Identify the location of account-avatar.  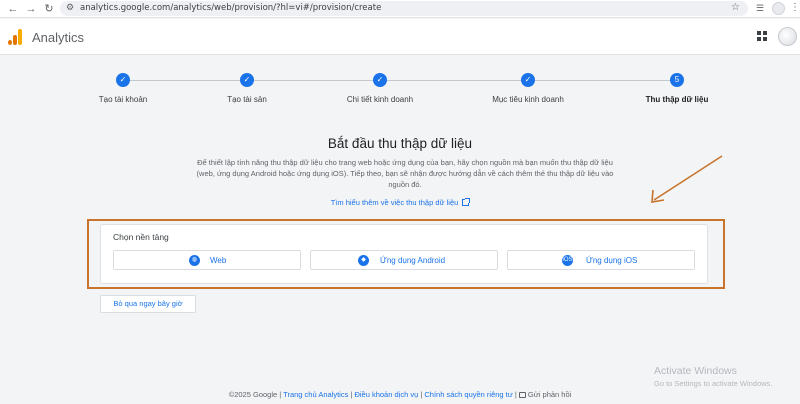
(787, 36).